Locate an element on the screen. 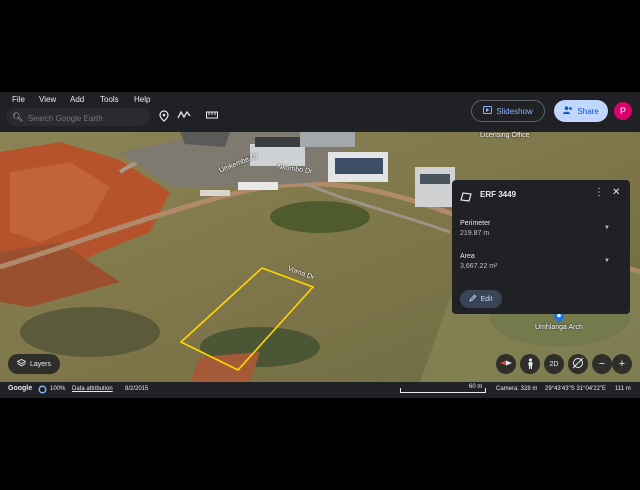 The width and height of the screenshot is (640, 490). data-attribution-link: Data attribution is located at coordinates (92, 389).